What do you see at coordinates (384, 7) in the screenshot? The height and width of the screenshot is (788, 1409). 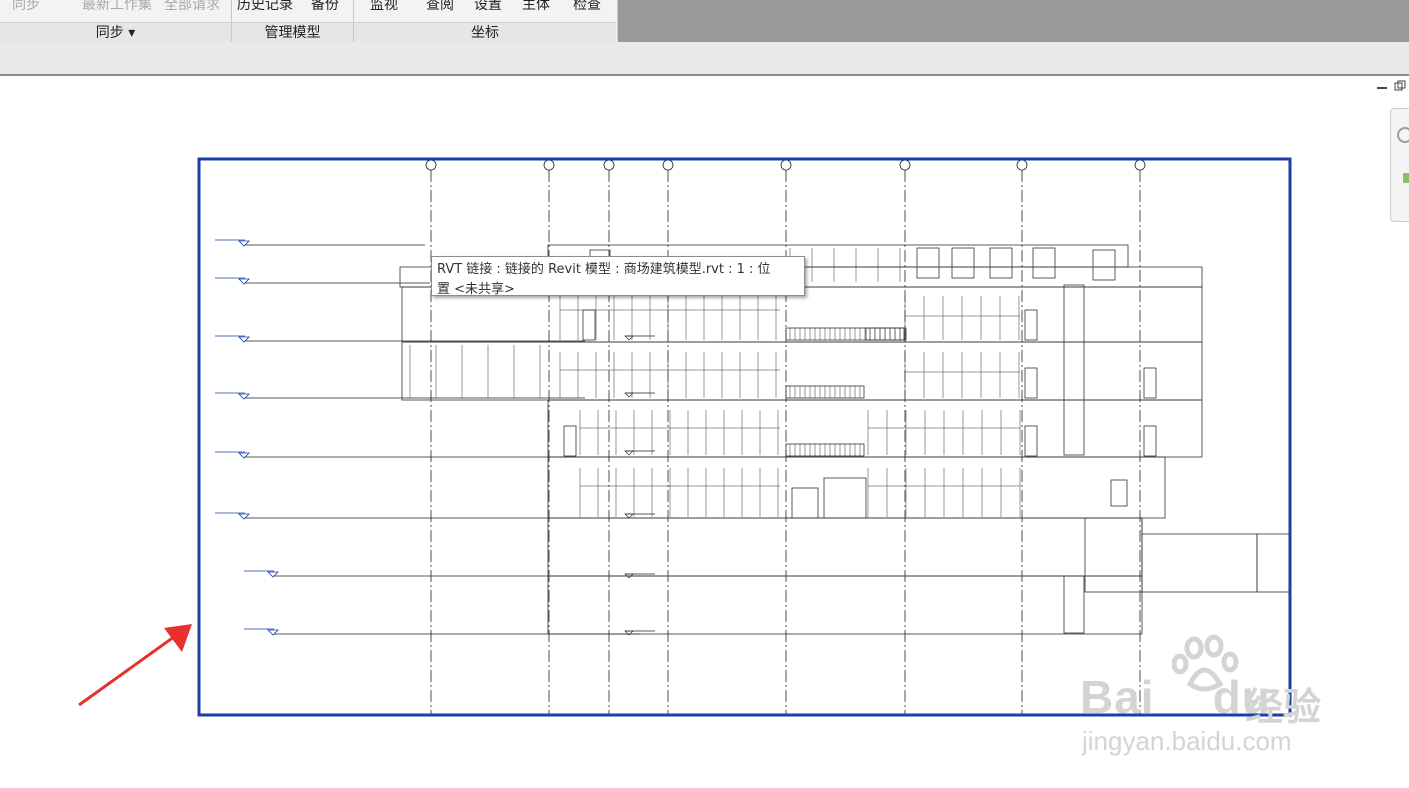 I see `monitor-button: 监视` at bounding box center [384, 7].